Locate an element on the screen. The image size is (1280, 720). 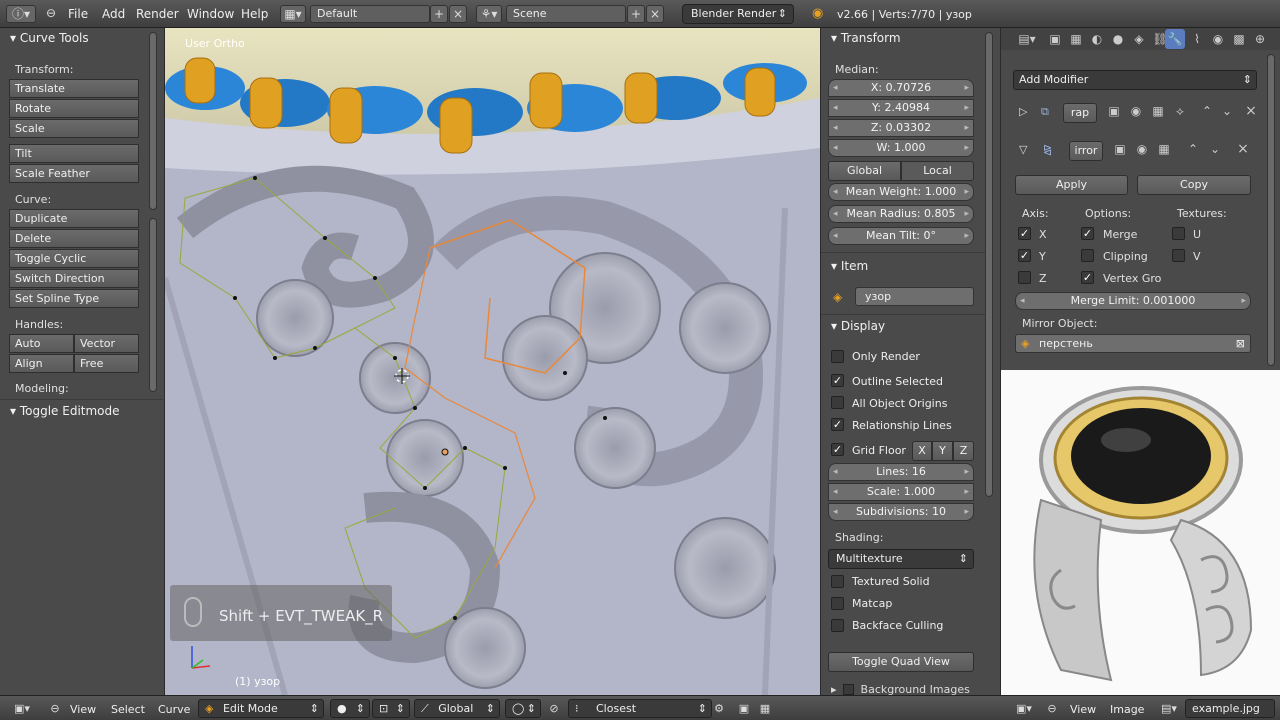
grid-subdivisions-field: Subdivisions: 10 is located at coordinates (901, 512).